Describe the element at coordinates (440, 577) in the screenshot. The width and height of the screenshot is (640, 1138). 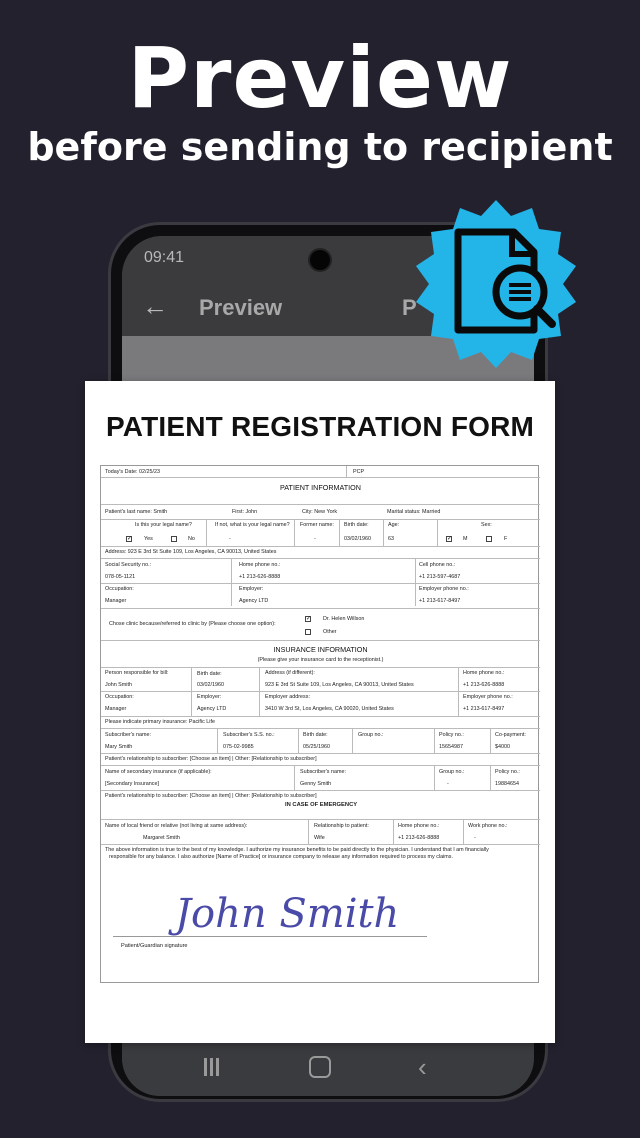
I see `cell-value: +1 213-597-4687` at that location.